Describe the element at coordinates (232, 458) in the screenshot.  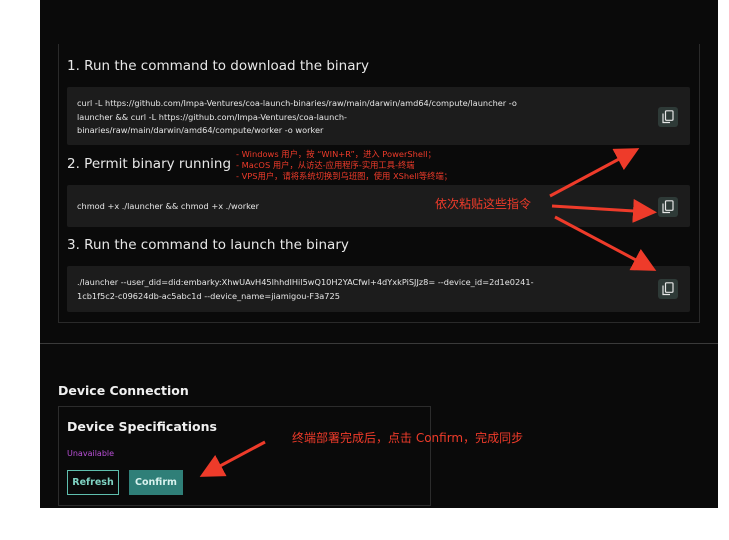
I see `arrow-to-confirm` at that location.